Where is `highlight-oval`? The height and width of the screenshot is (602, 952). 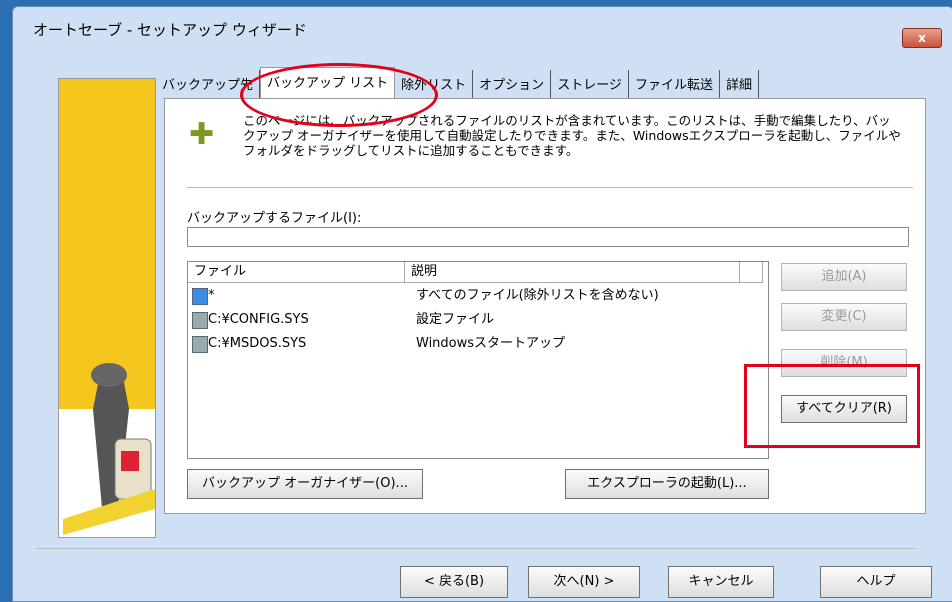 highlight-oval is located at coordinates (339, 95).